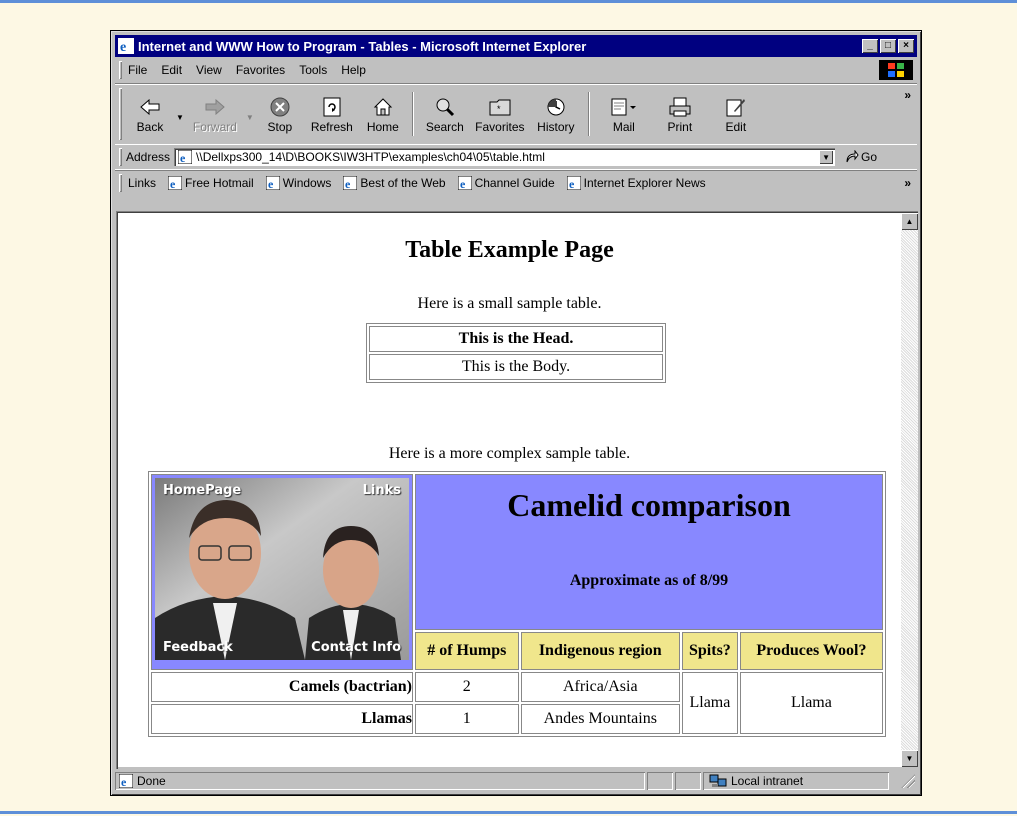  I want to click on menu-tools: Tools, so click(313, 70).